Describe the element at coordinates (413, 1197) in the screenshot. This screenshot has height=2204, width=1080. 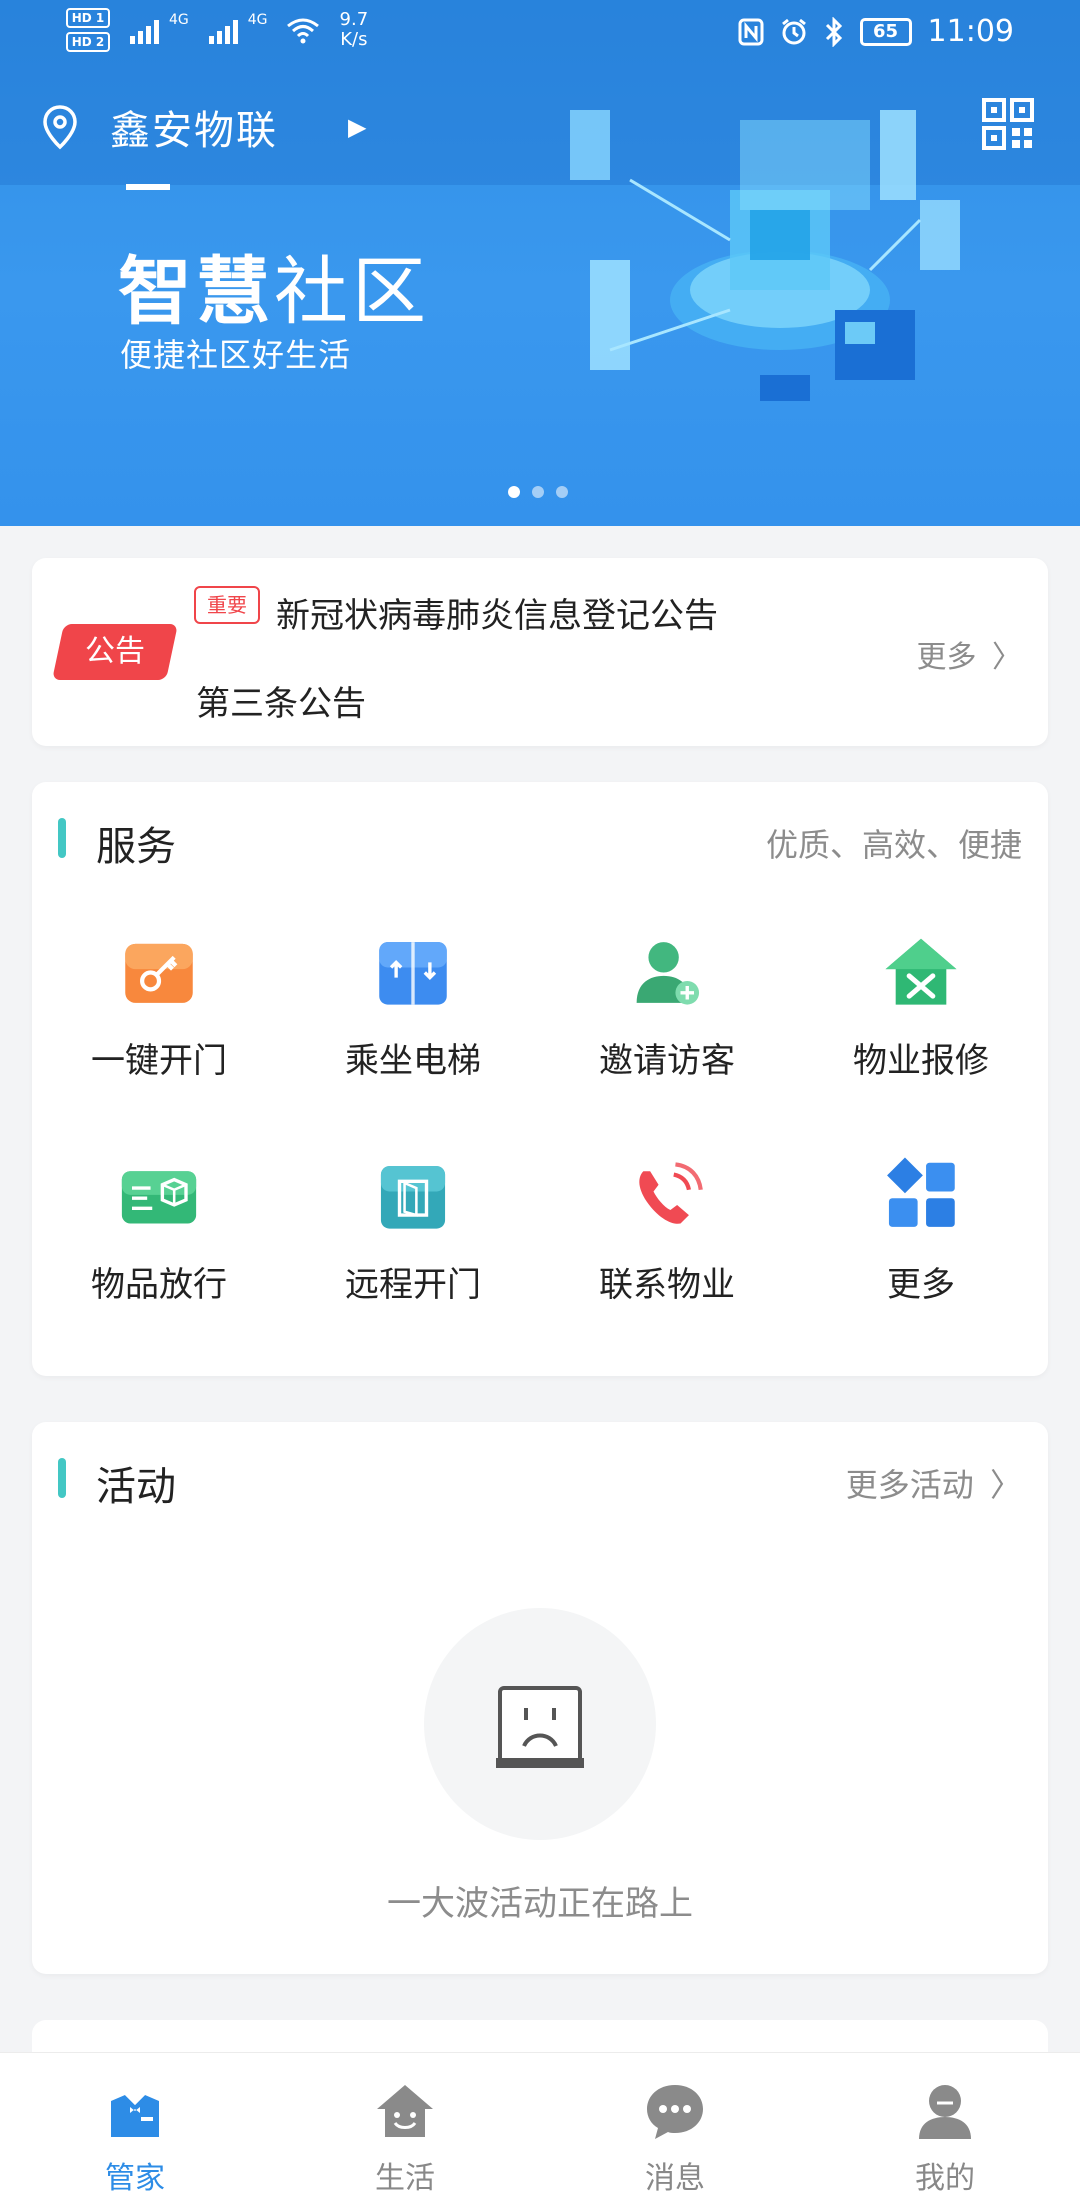
I see `remote-door-icon` at that location.